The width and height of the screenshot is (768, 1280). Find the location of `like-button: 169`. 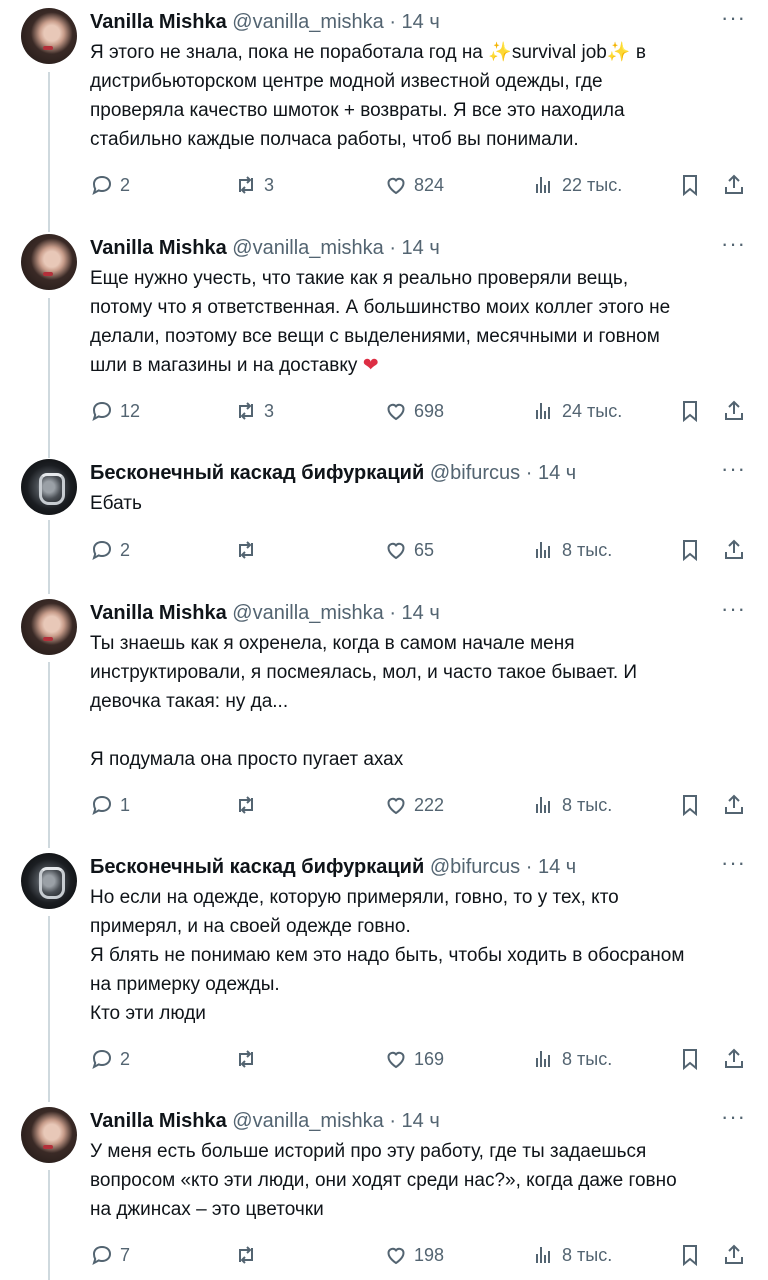

like-button: 169 is located at coordinates (414, 1059).